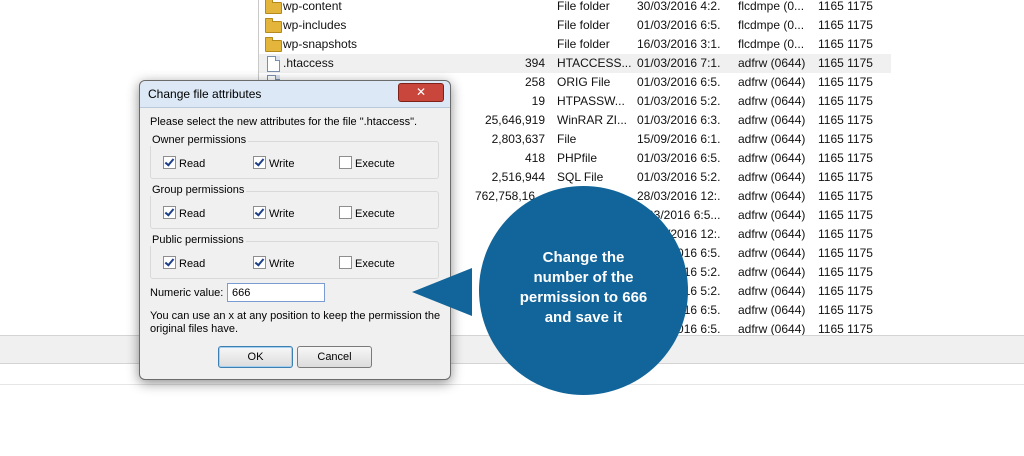 The image size is (1024, 456). Describe the element at coordinates (583, 317) in the screenshot. I see `callout-line-4: and save it` at that location.